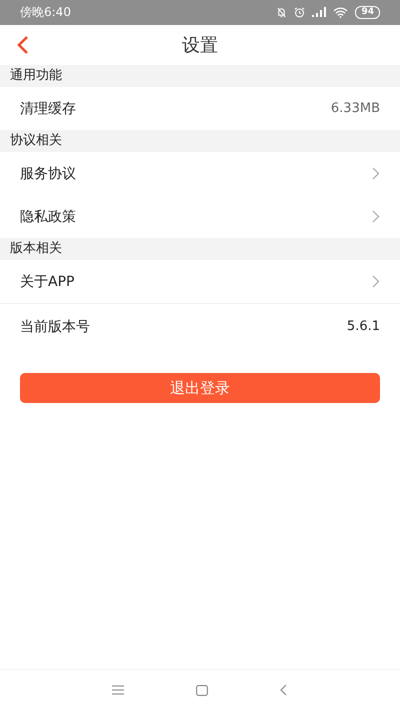 The width and height of the screenshot is (400, 710). Describe the element at coordinates (282, 12) in the screenshot. I see `bell-off-icon` at that location.